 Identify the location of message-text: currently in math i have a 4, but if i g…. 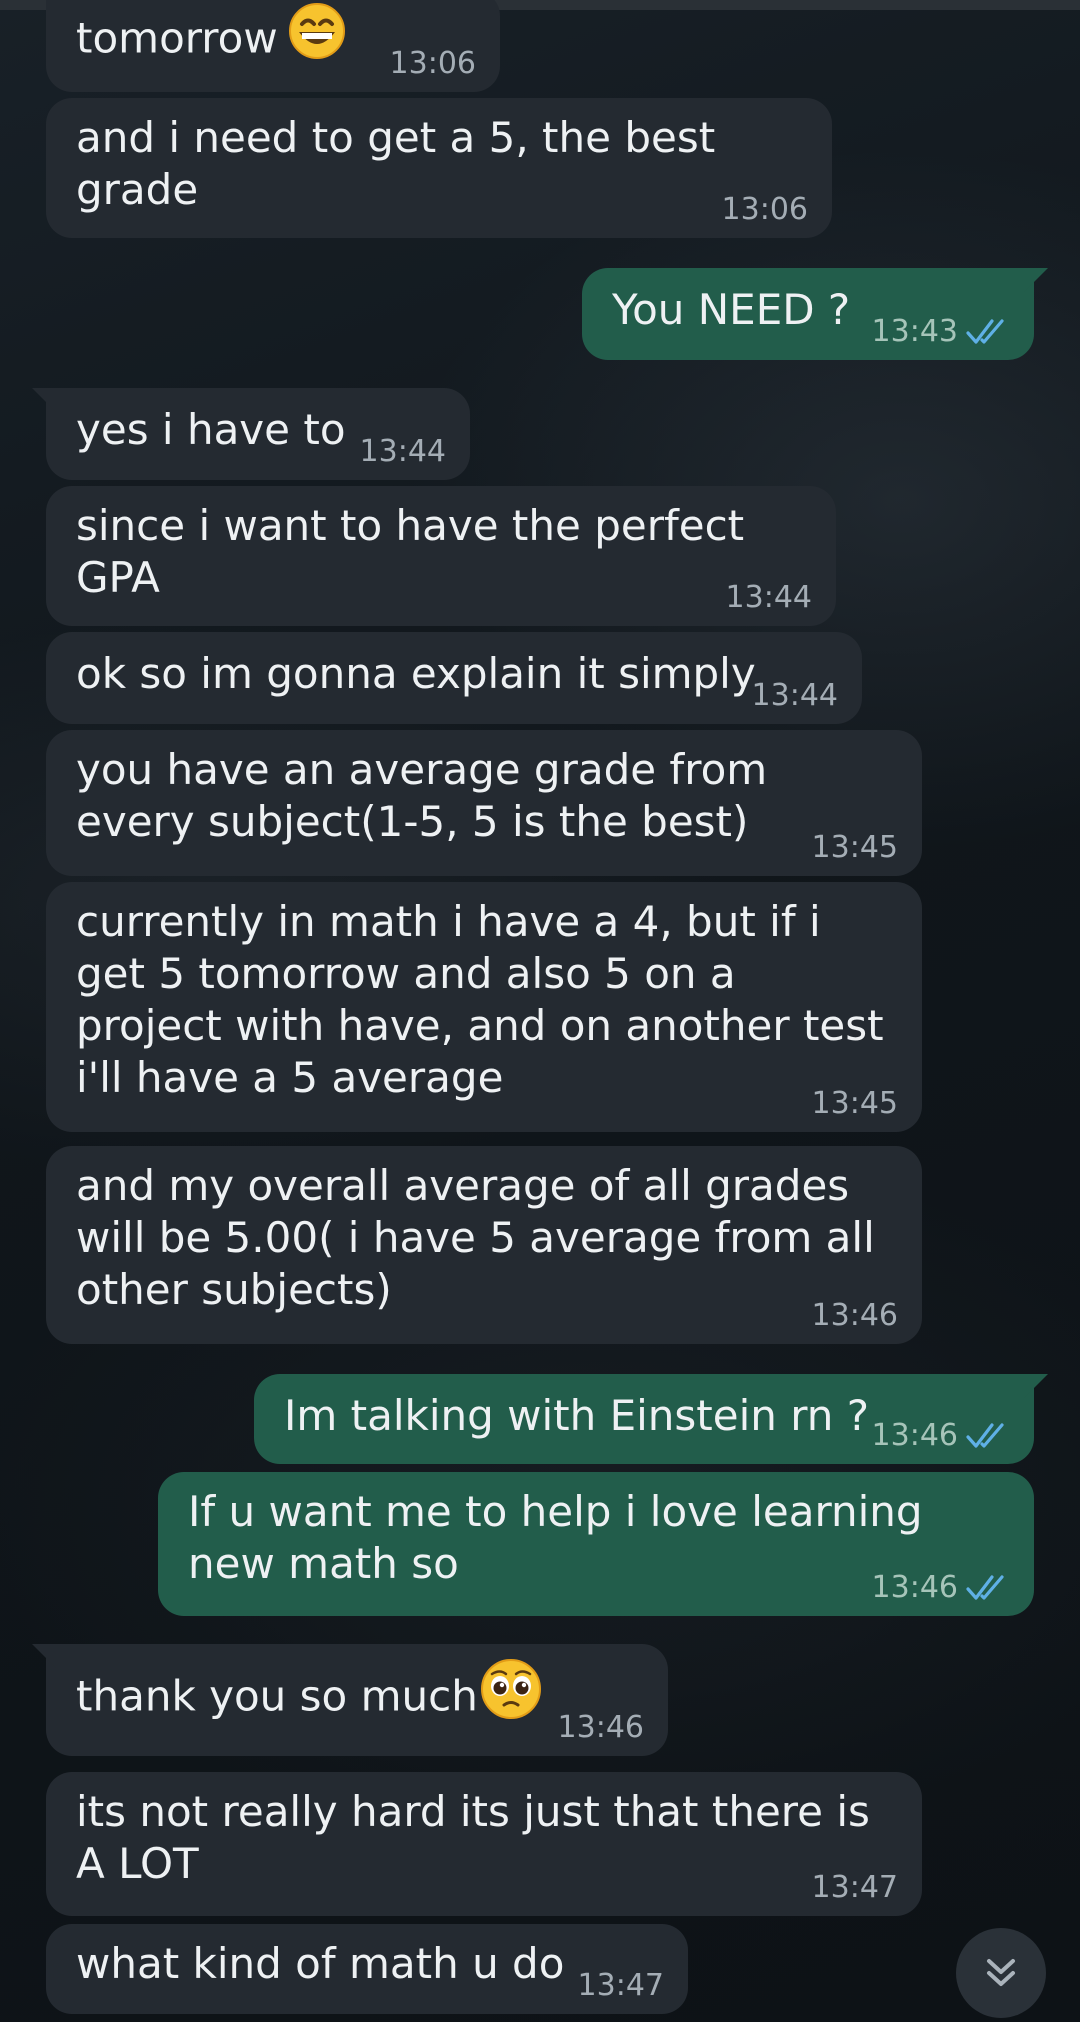
(480, 999).